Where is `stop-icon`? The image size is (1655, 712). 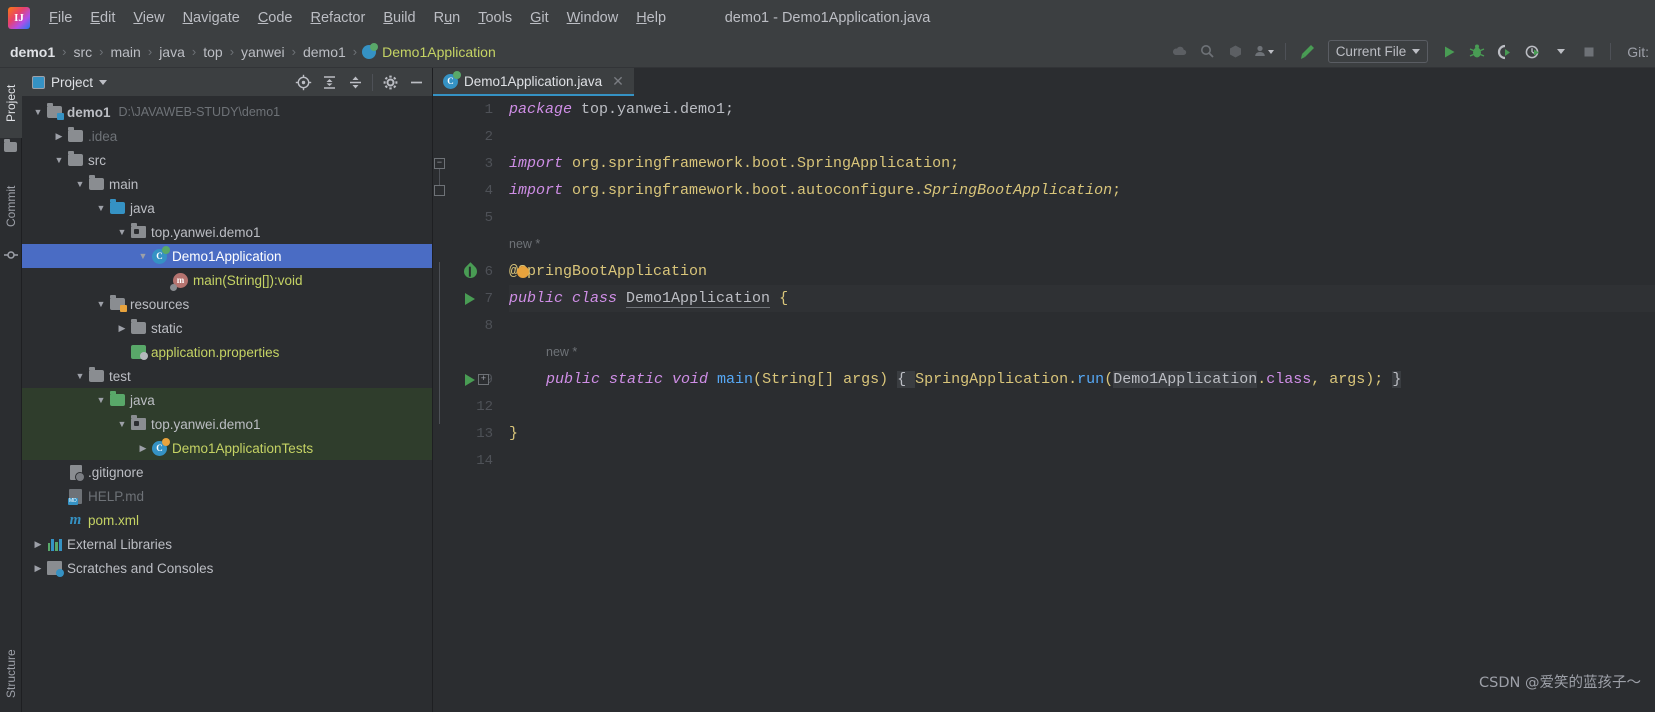 stop-icon is located at coordinates (1589, 52).